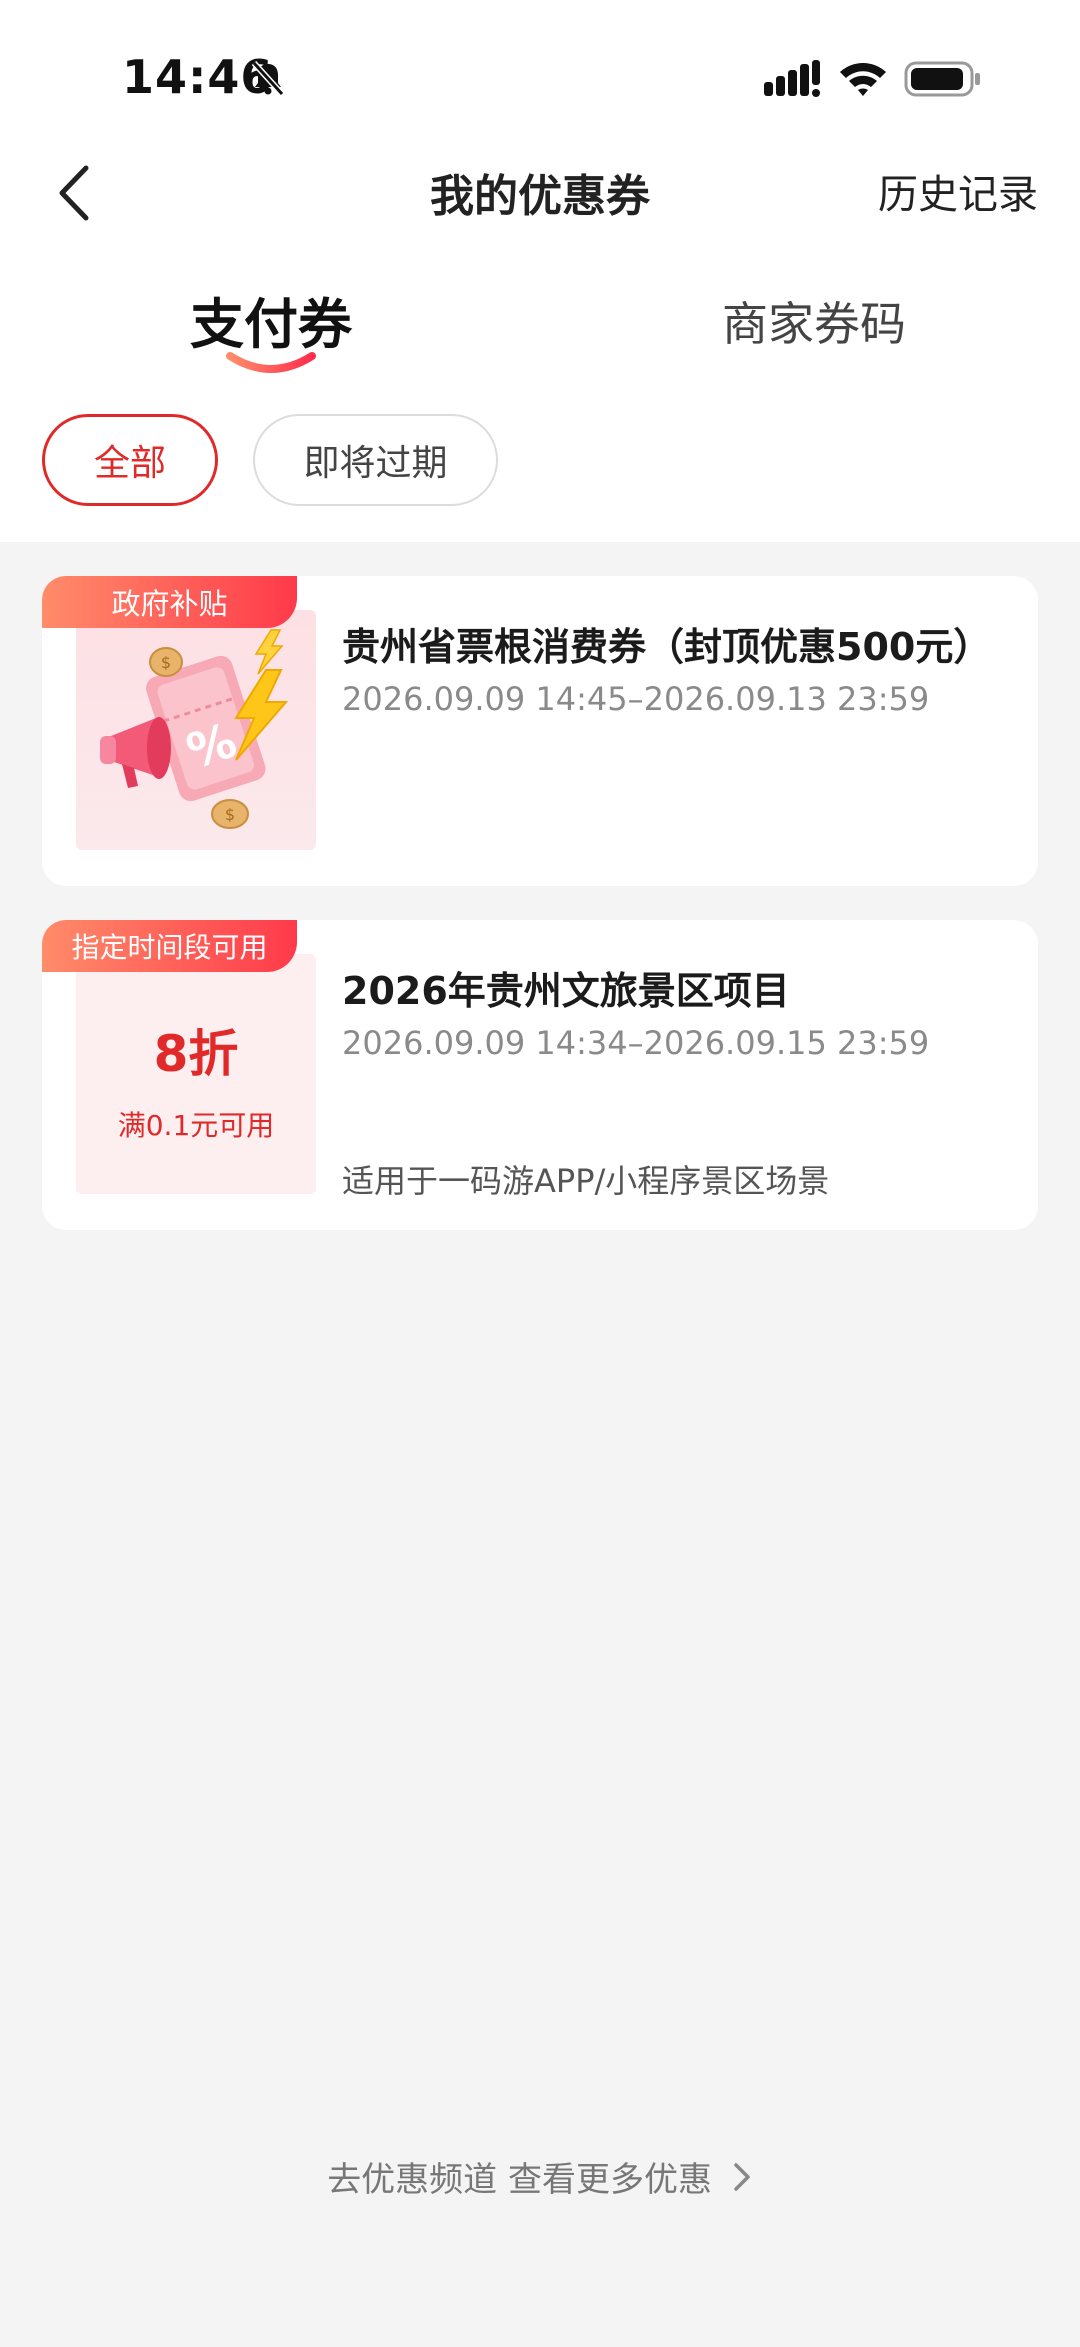 The width and height of the screenshot is (1080, 2347). I want to click on history-records-link: 历史记录, so click(958, 191).